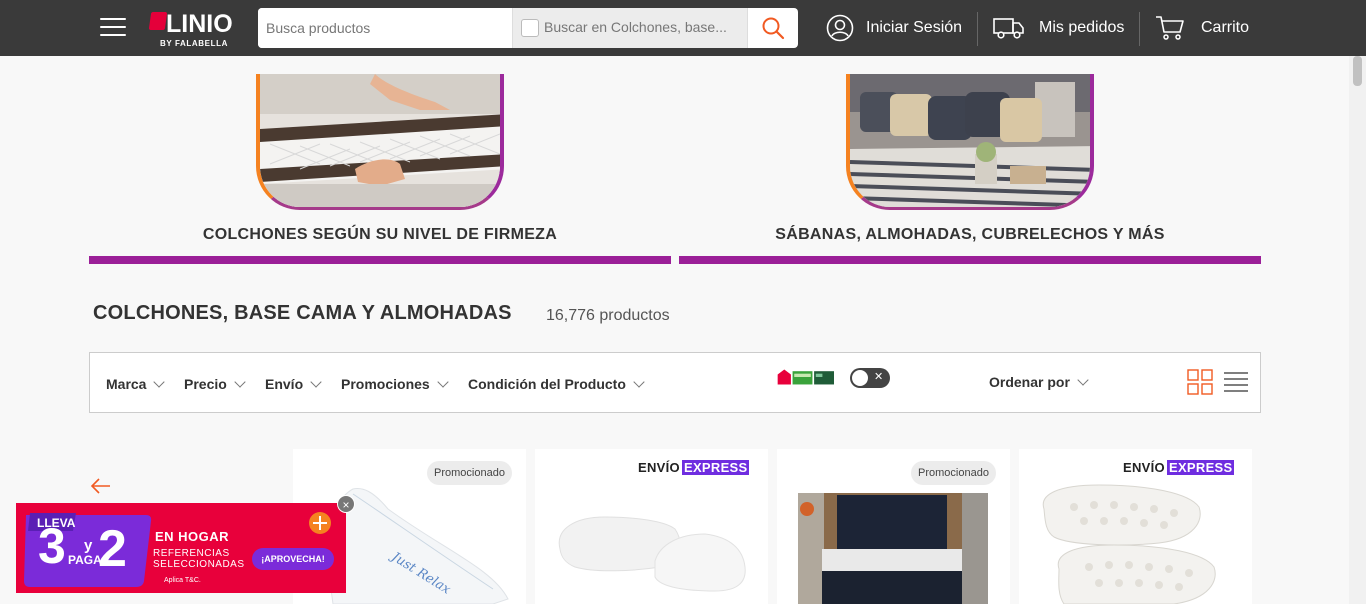 This screenshot has height=604, width=1366. I want to click on filter-envio: Envío, so click(293, 383).